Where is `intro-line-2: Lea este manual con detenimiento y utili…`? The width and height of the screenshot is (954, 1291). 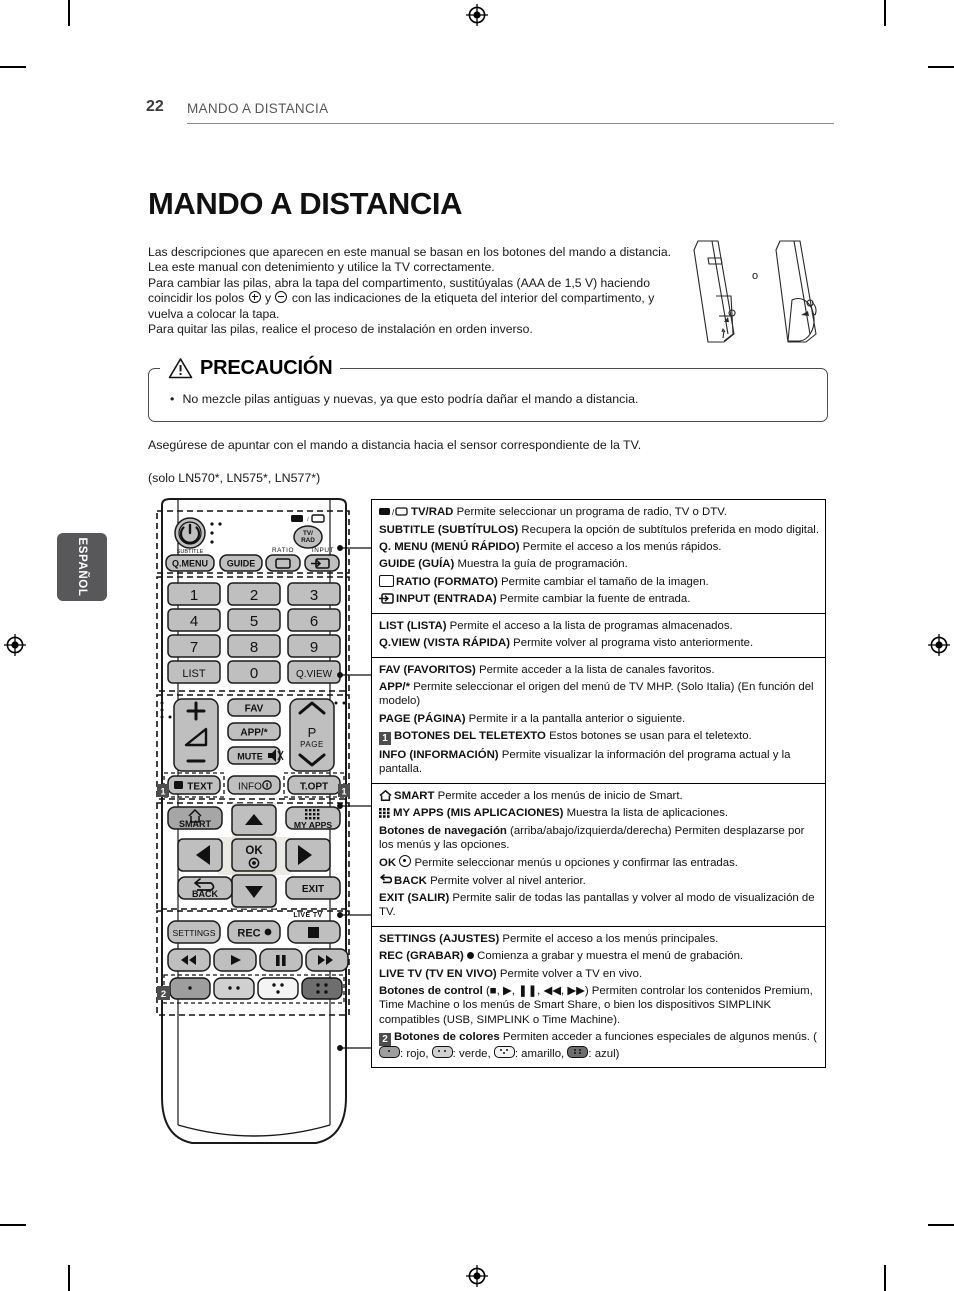
intro-line-2: Lea este manual con detenimiento y utili… is located at coordinates (321, 267).